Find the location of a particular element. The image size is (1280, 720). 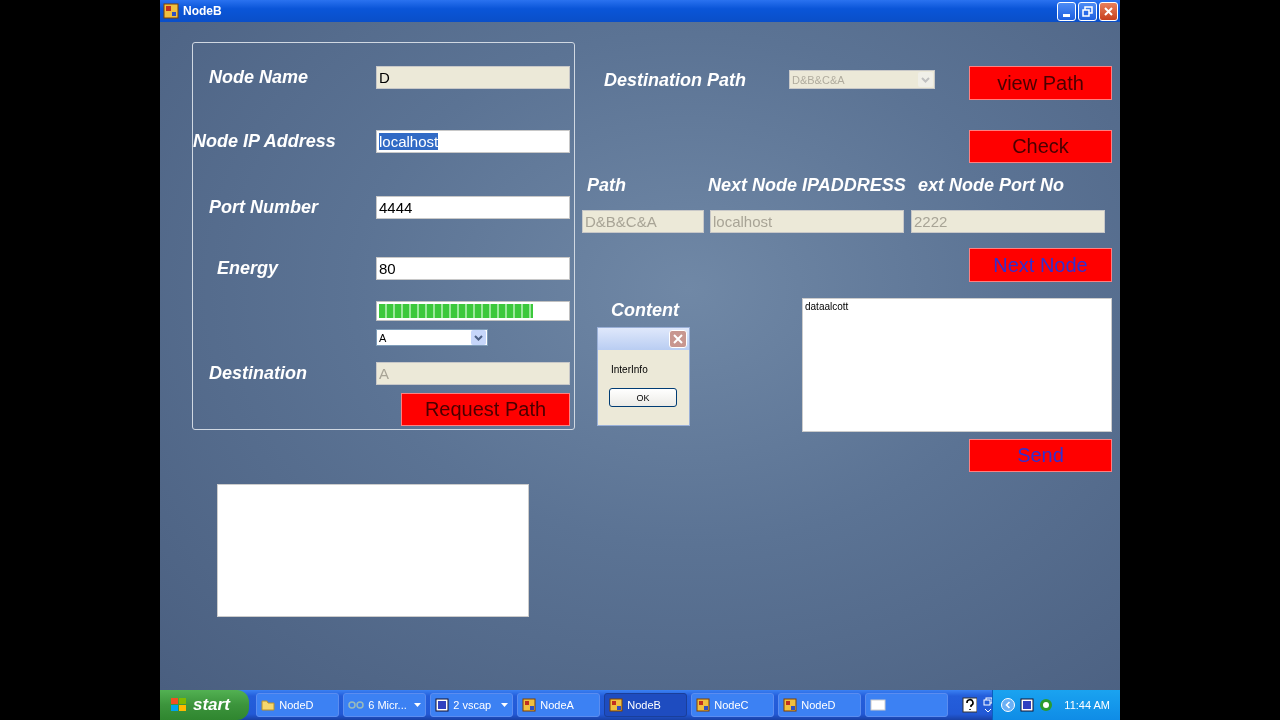

record-icon is located at coordinates (1046, 705).